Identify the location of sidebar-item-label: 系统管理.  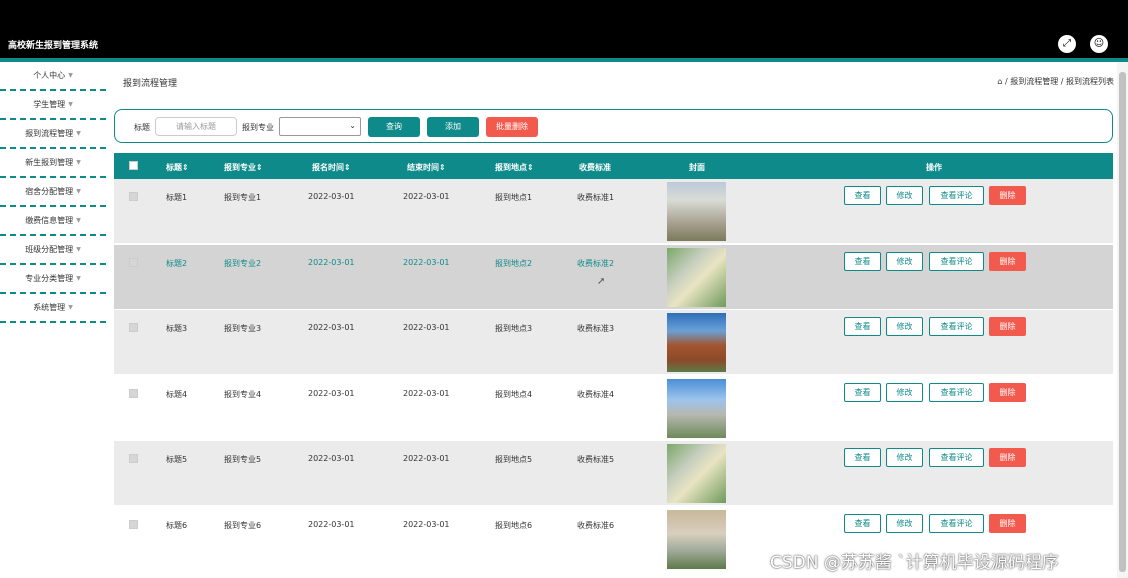
(49, 307).